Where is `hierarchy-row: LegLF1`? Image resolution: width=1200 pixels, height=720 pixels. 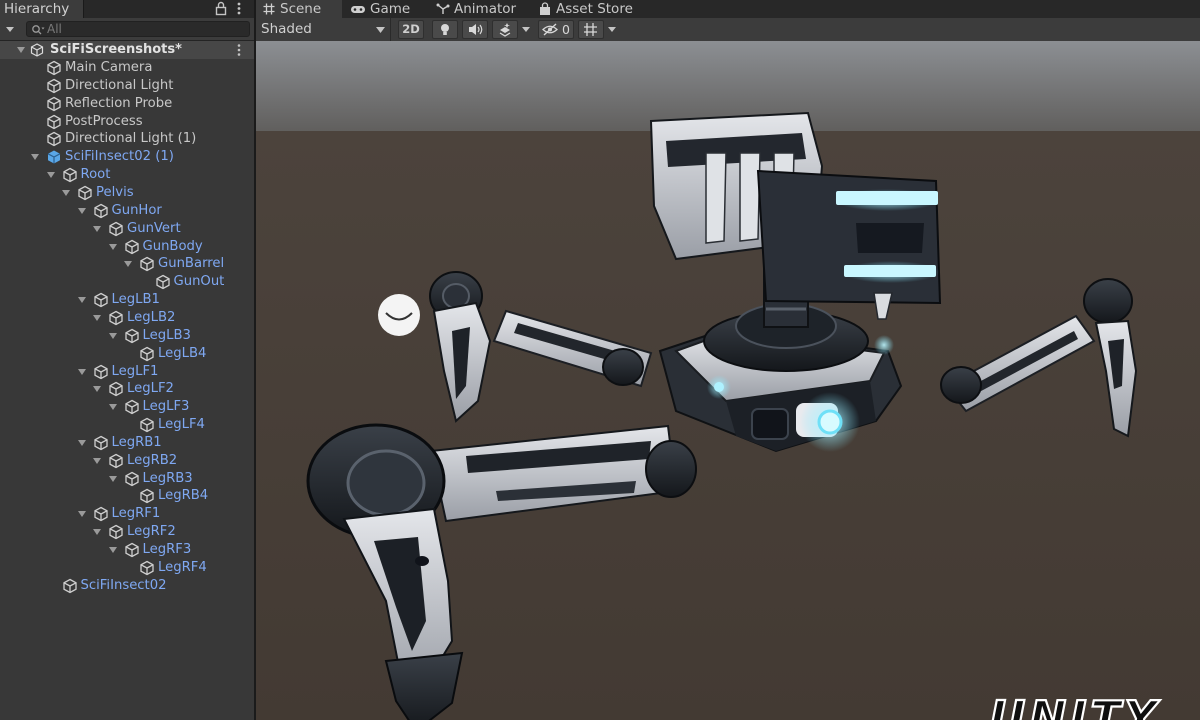 hierarchy-row: LegLF1 is located at coordinates (127, 372).